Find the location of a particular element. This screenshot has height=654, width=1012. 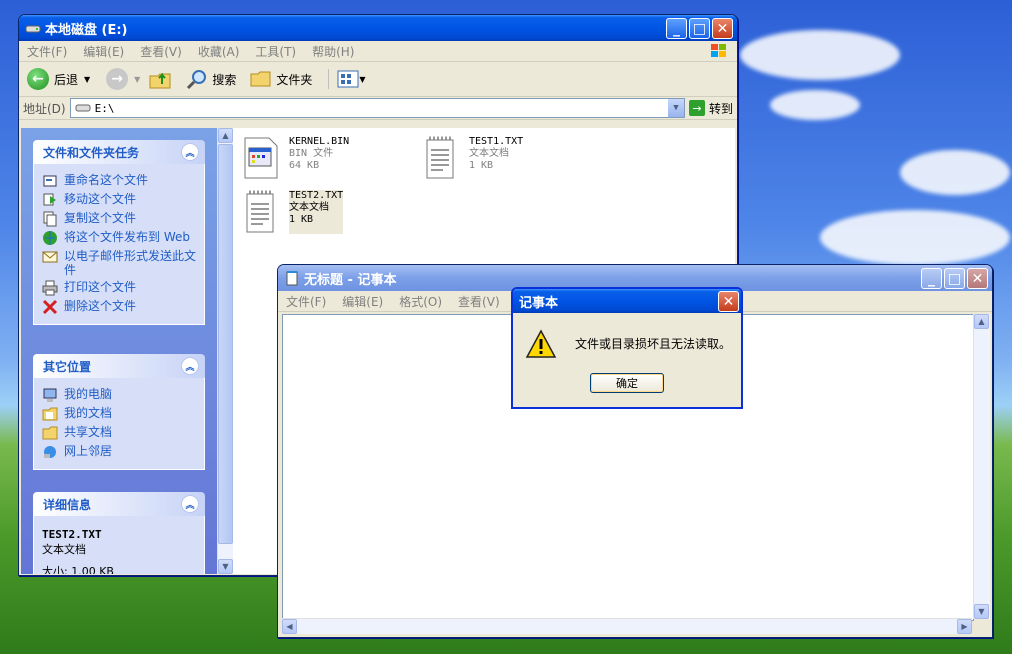

scroll-left-button: ◀ is located at coordinates (289, 626).